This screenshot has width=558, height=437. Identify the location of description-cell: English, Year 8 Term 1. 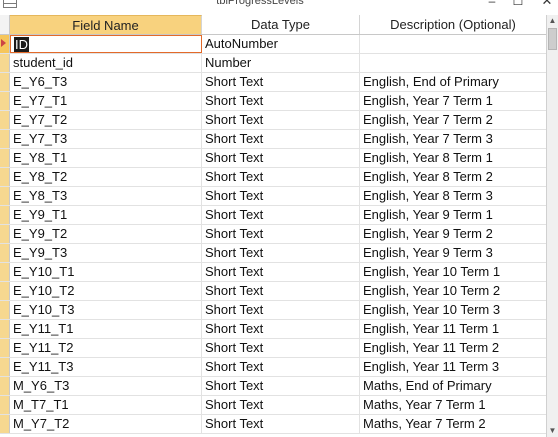
(453, 158).